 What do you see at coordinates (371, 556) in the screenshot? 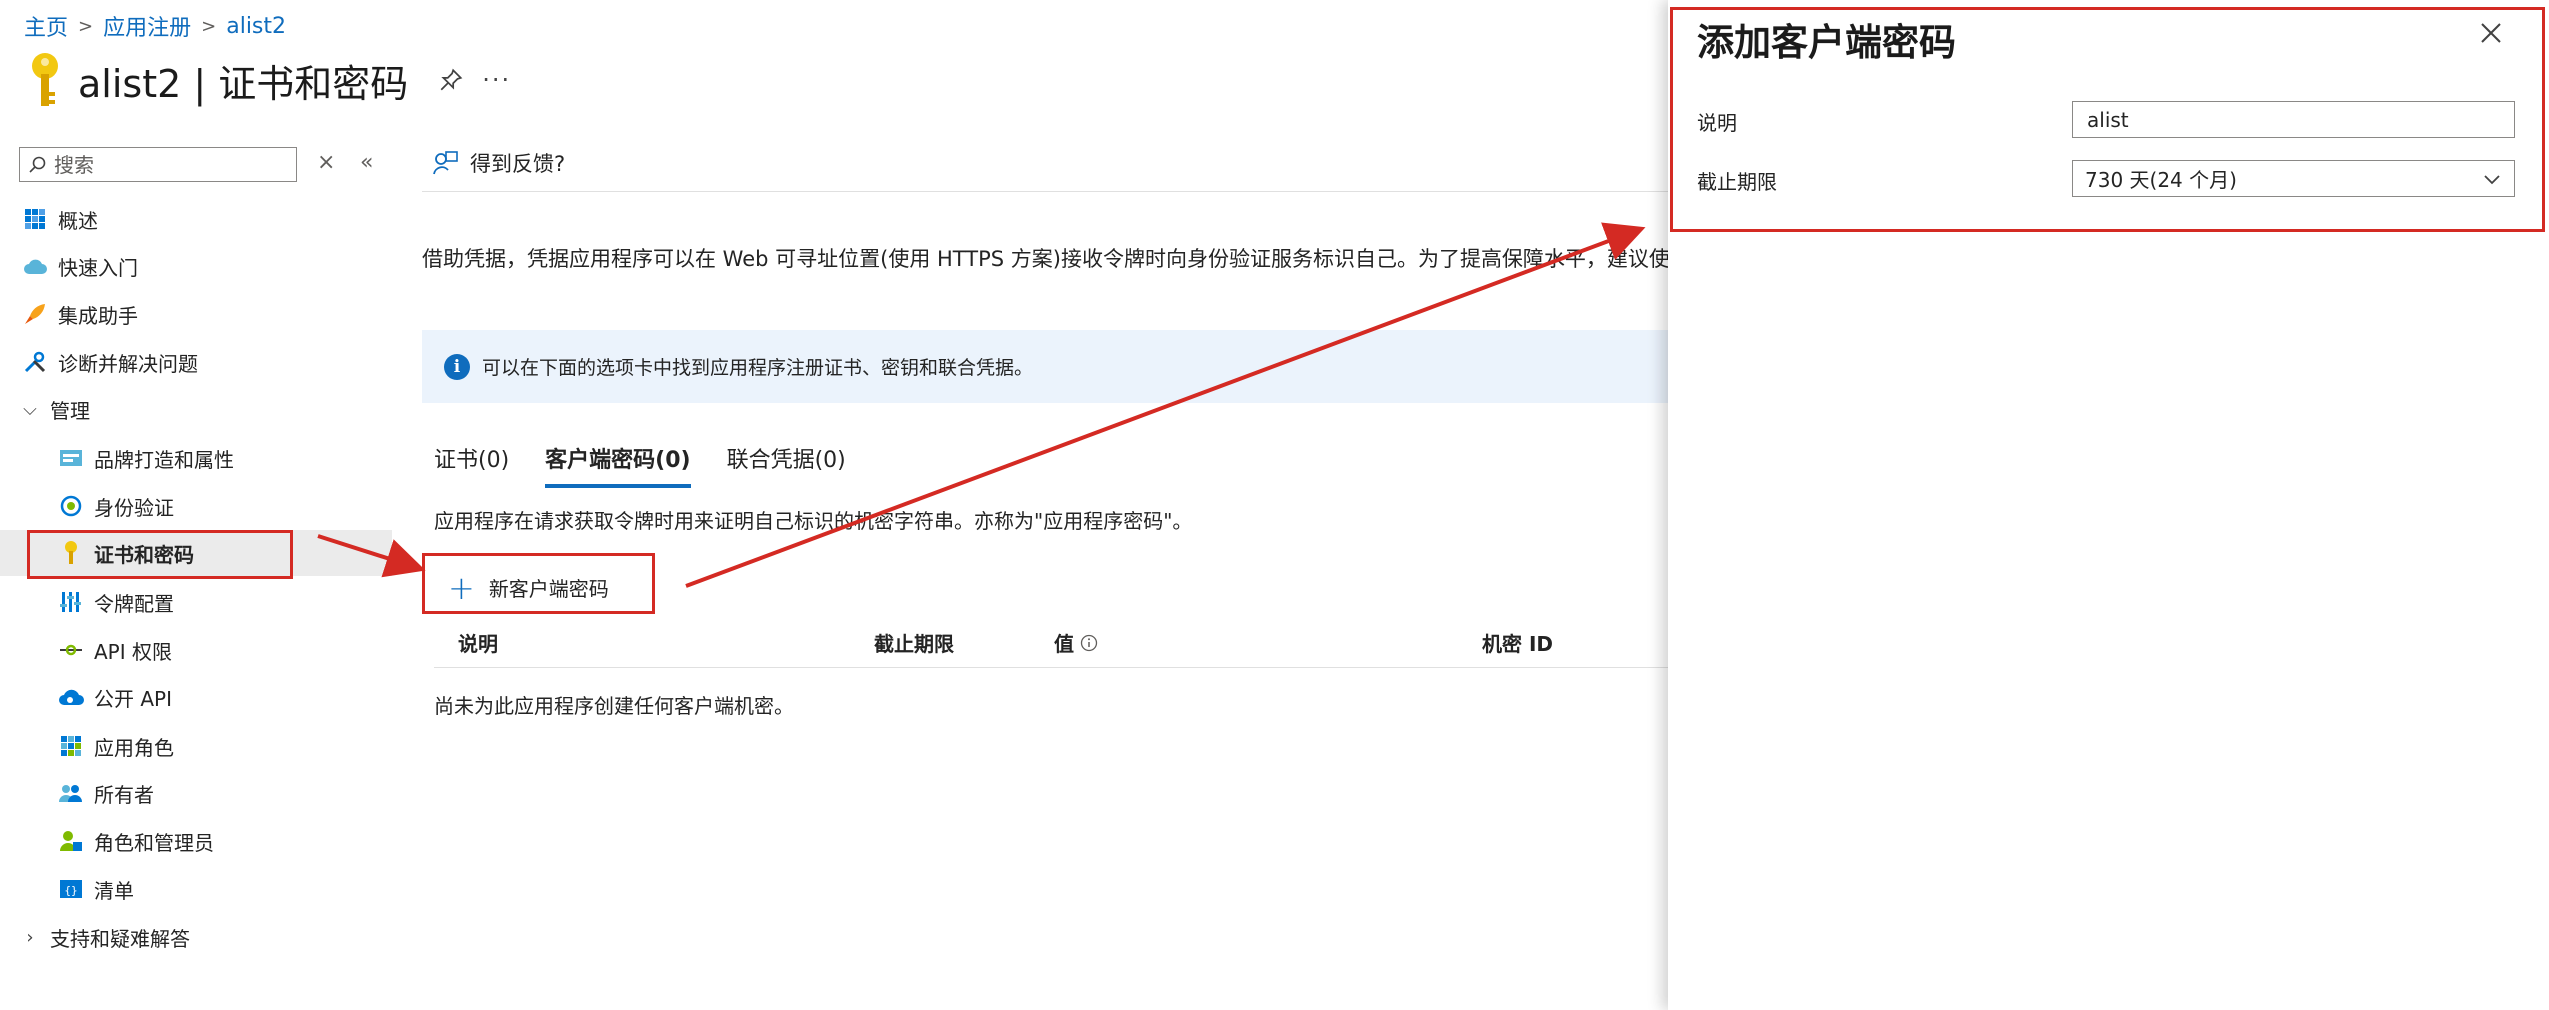
I see `annotation-arrow-to-new-secret` at bounding box center [371, 556].